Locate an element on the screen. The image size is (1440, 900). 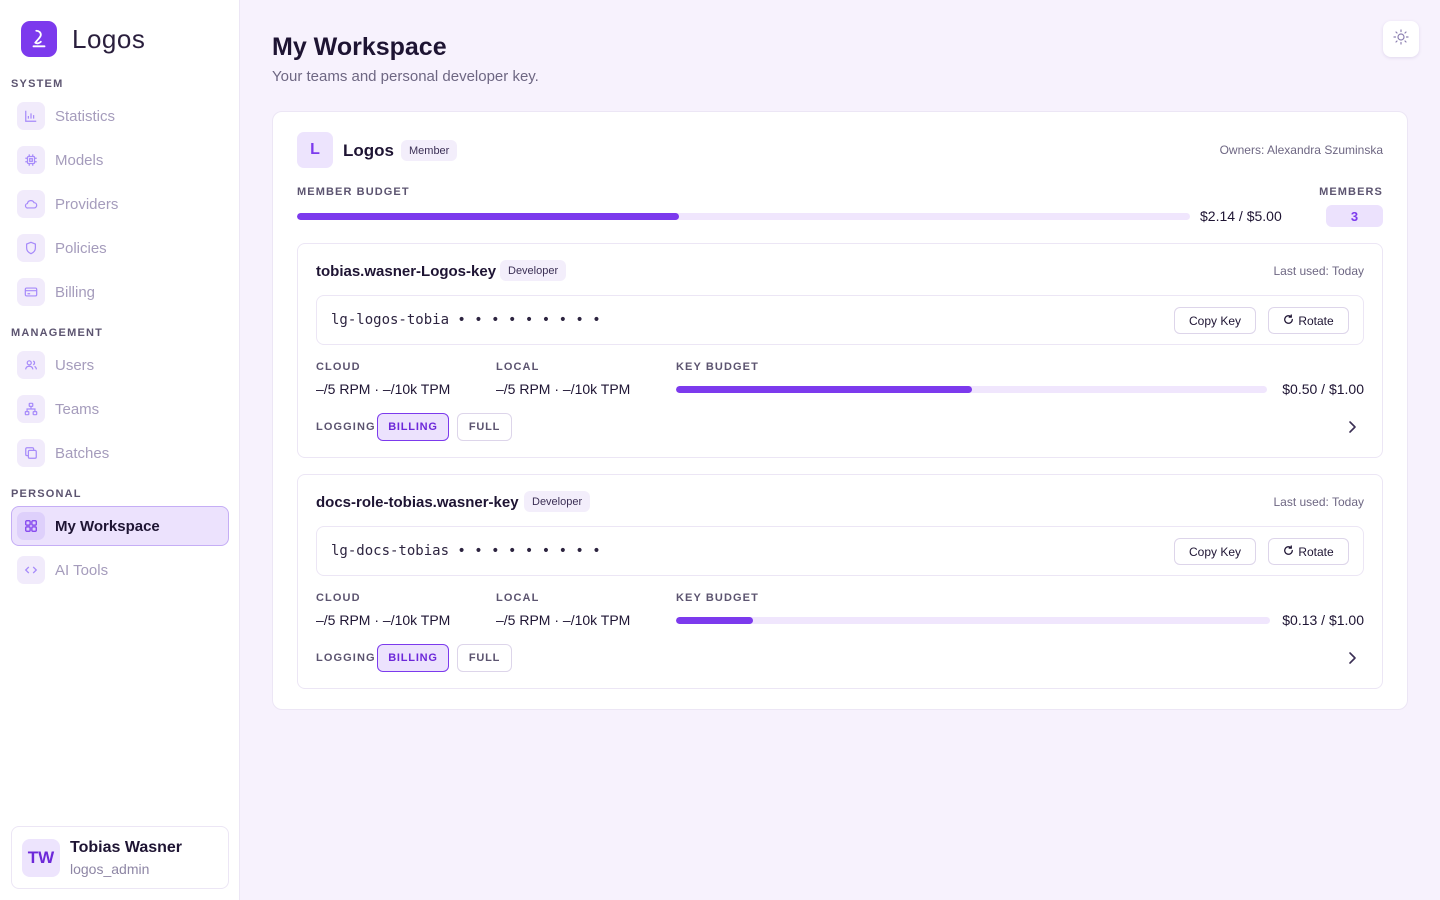
team-avatar: L is located at coordinates (315, 150).